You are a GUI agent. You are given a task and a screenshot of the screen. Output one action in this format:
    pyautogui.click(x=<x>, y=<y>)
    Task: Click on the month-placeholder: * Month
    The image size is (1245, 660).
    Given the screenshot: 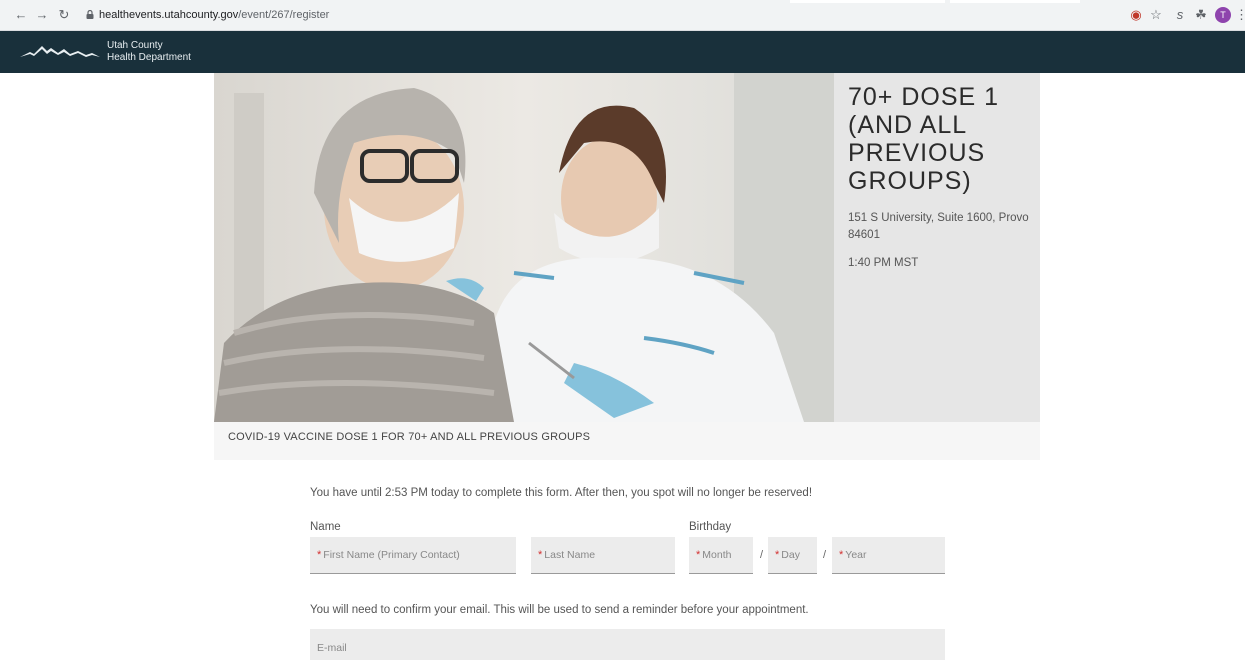 What is the action you would take?
    pyautogui.click(x=714, y=555)
    